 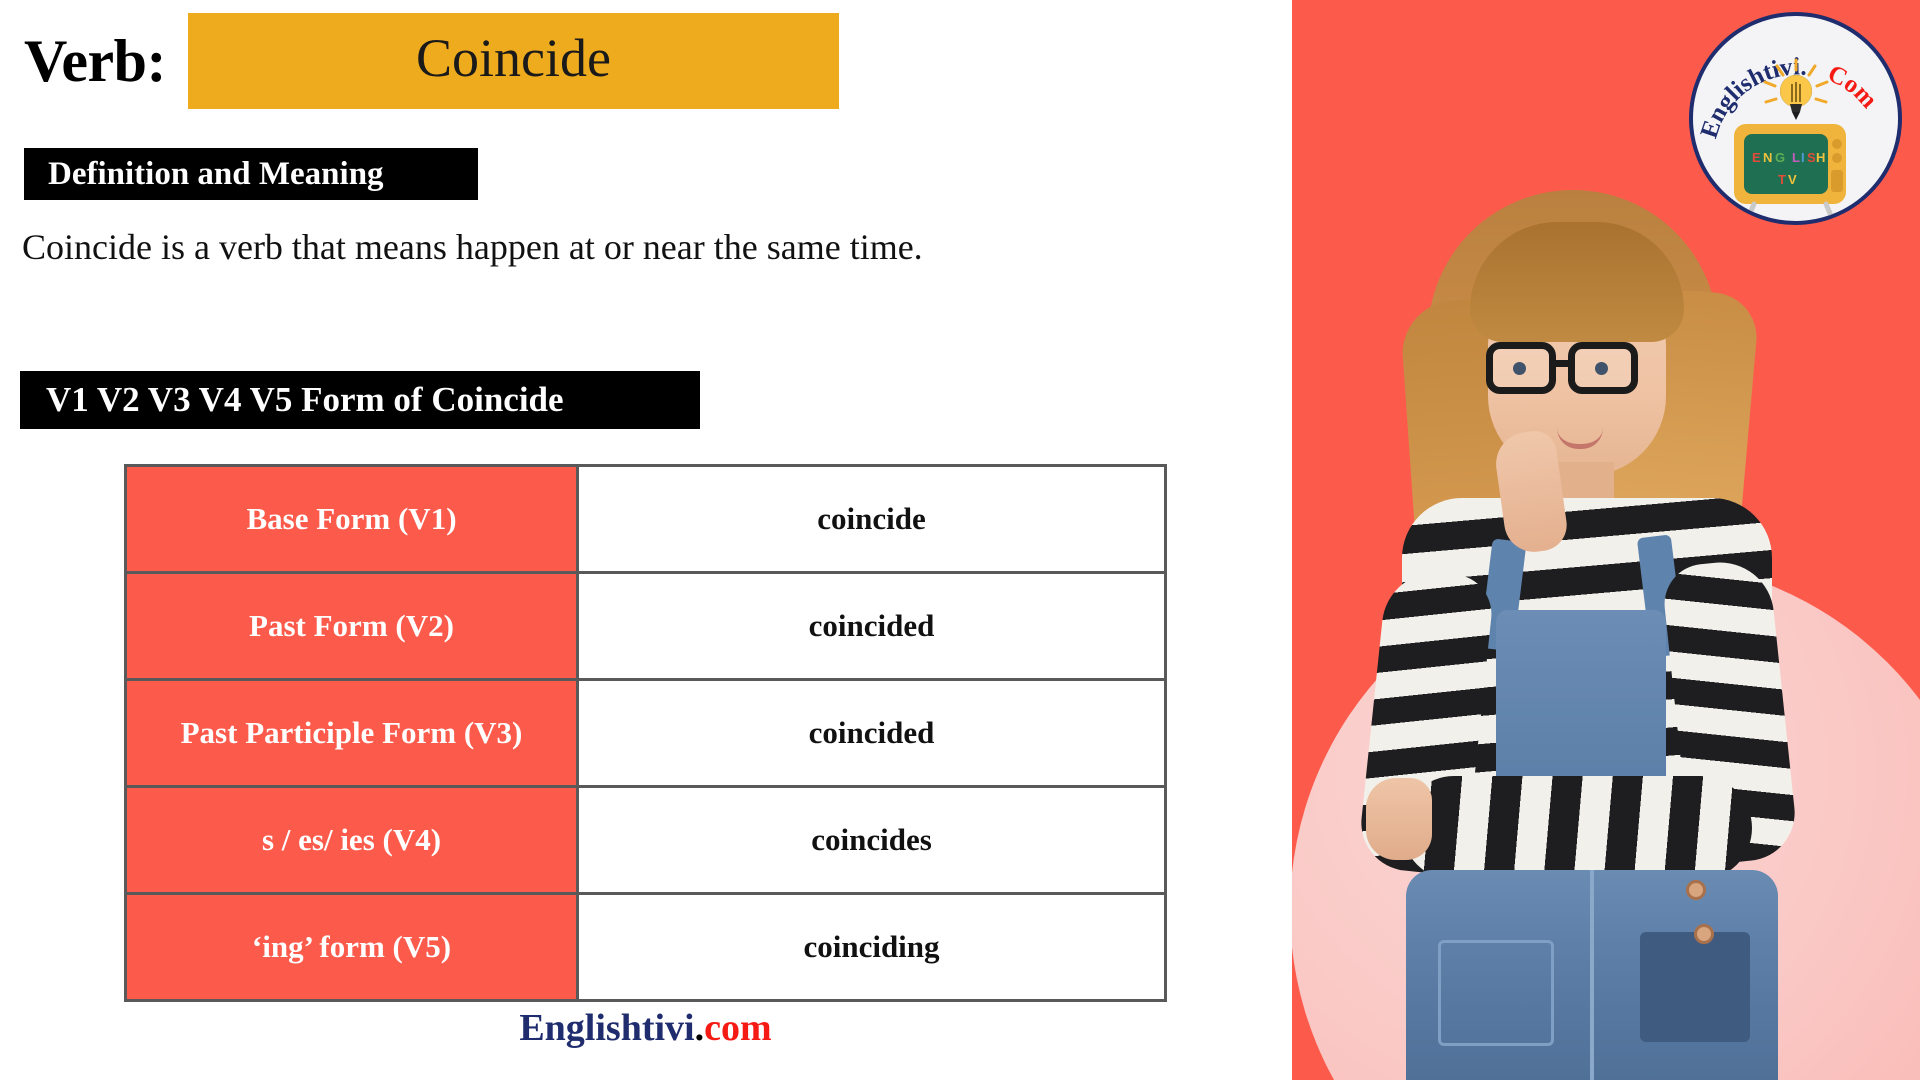 I want to click on svg-text: N, so click(x=1767, y=157).